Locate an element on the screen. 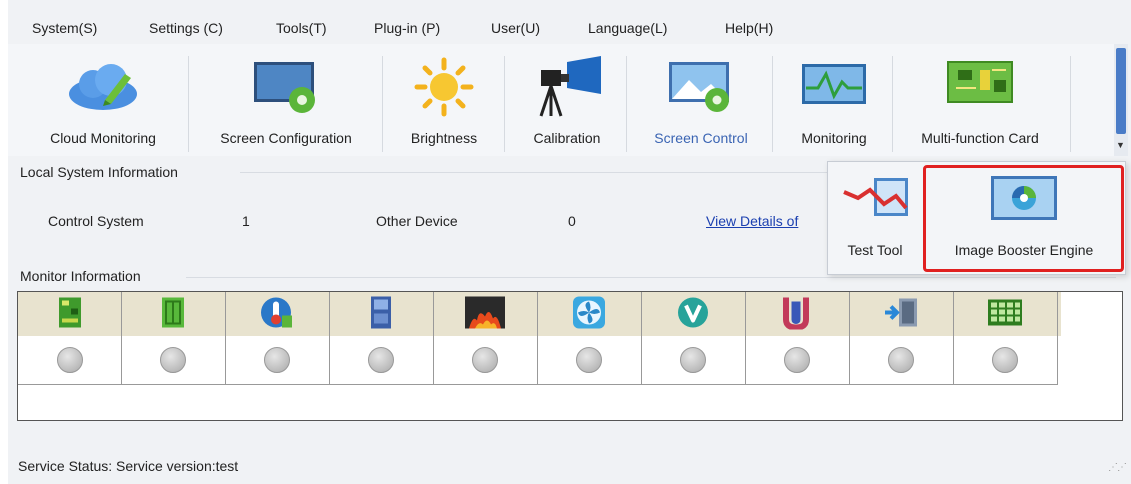 Image resolution: width=1131 pixels, height=484 pixels. card-icon is located at coordinates (173, 314).